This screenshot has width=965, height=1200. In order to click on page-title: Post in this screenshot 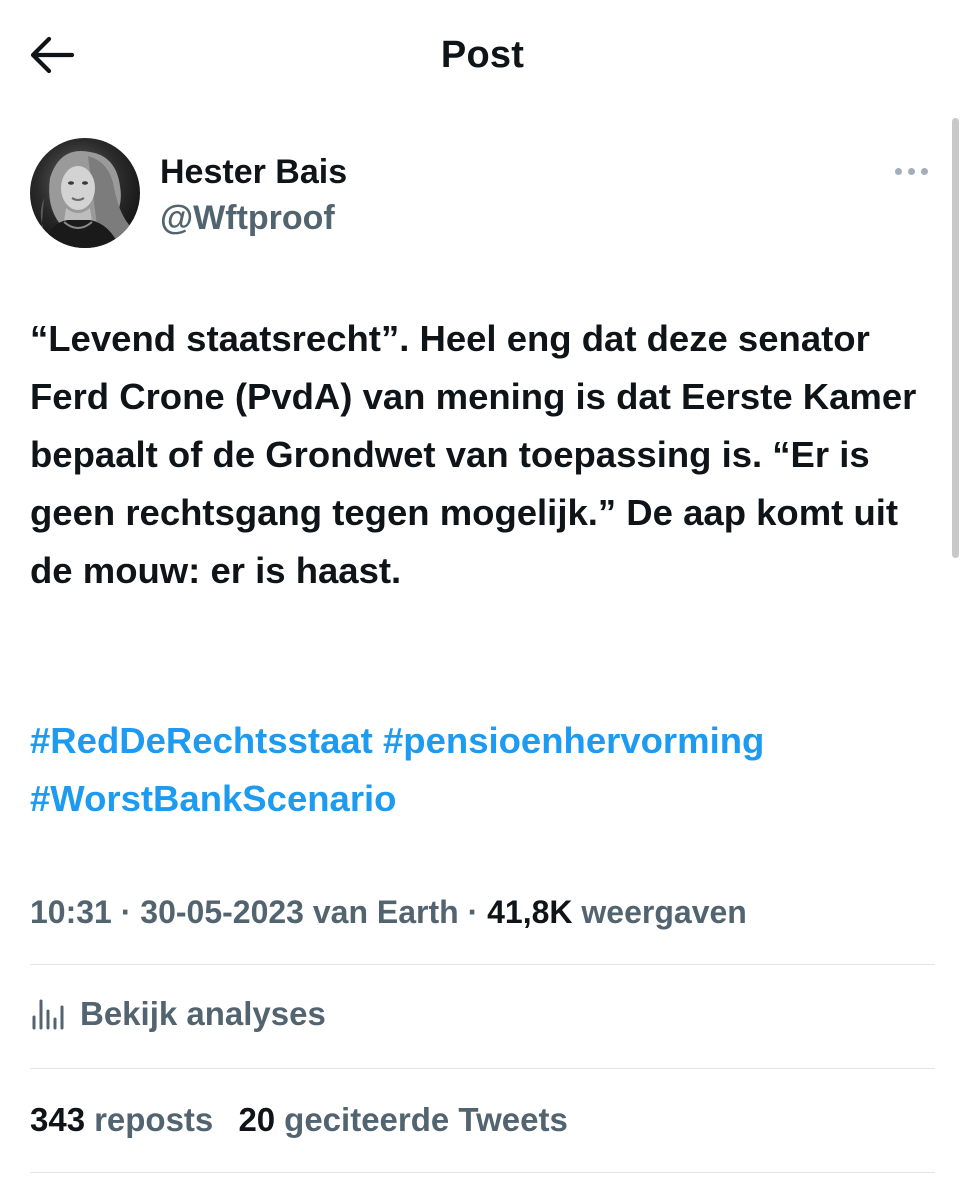, I will do `click(482, 55)`.